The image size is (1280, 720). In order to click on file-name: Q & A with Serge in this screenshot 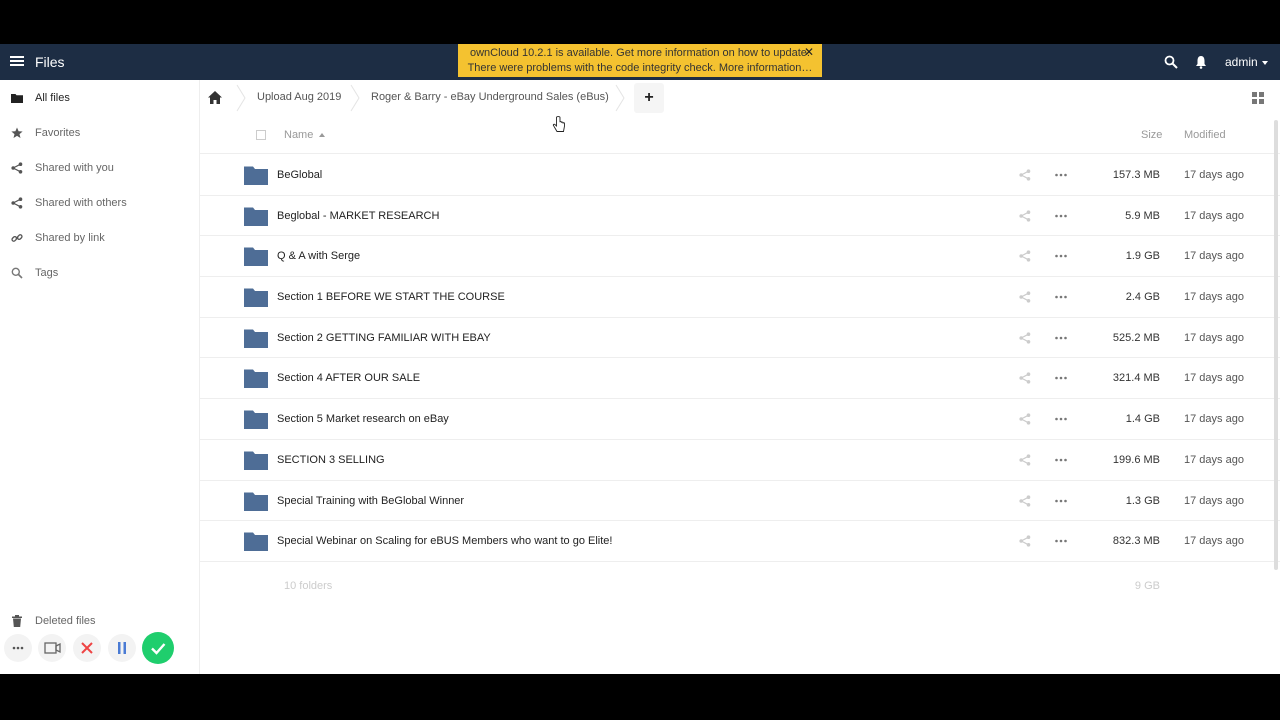, I will do `click(318, 256)`.